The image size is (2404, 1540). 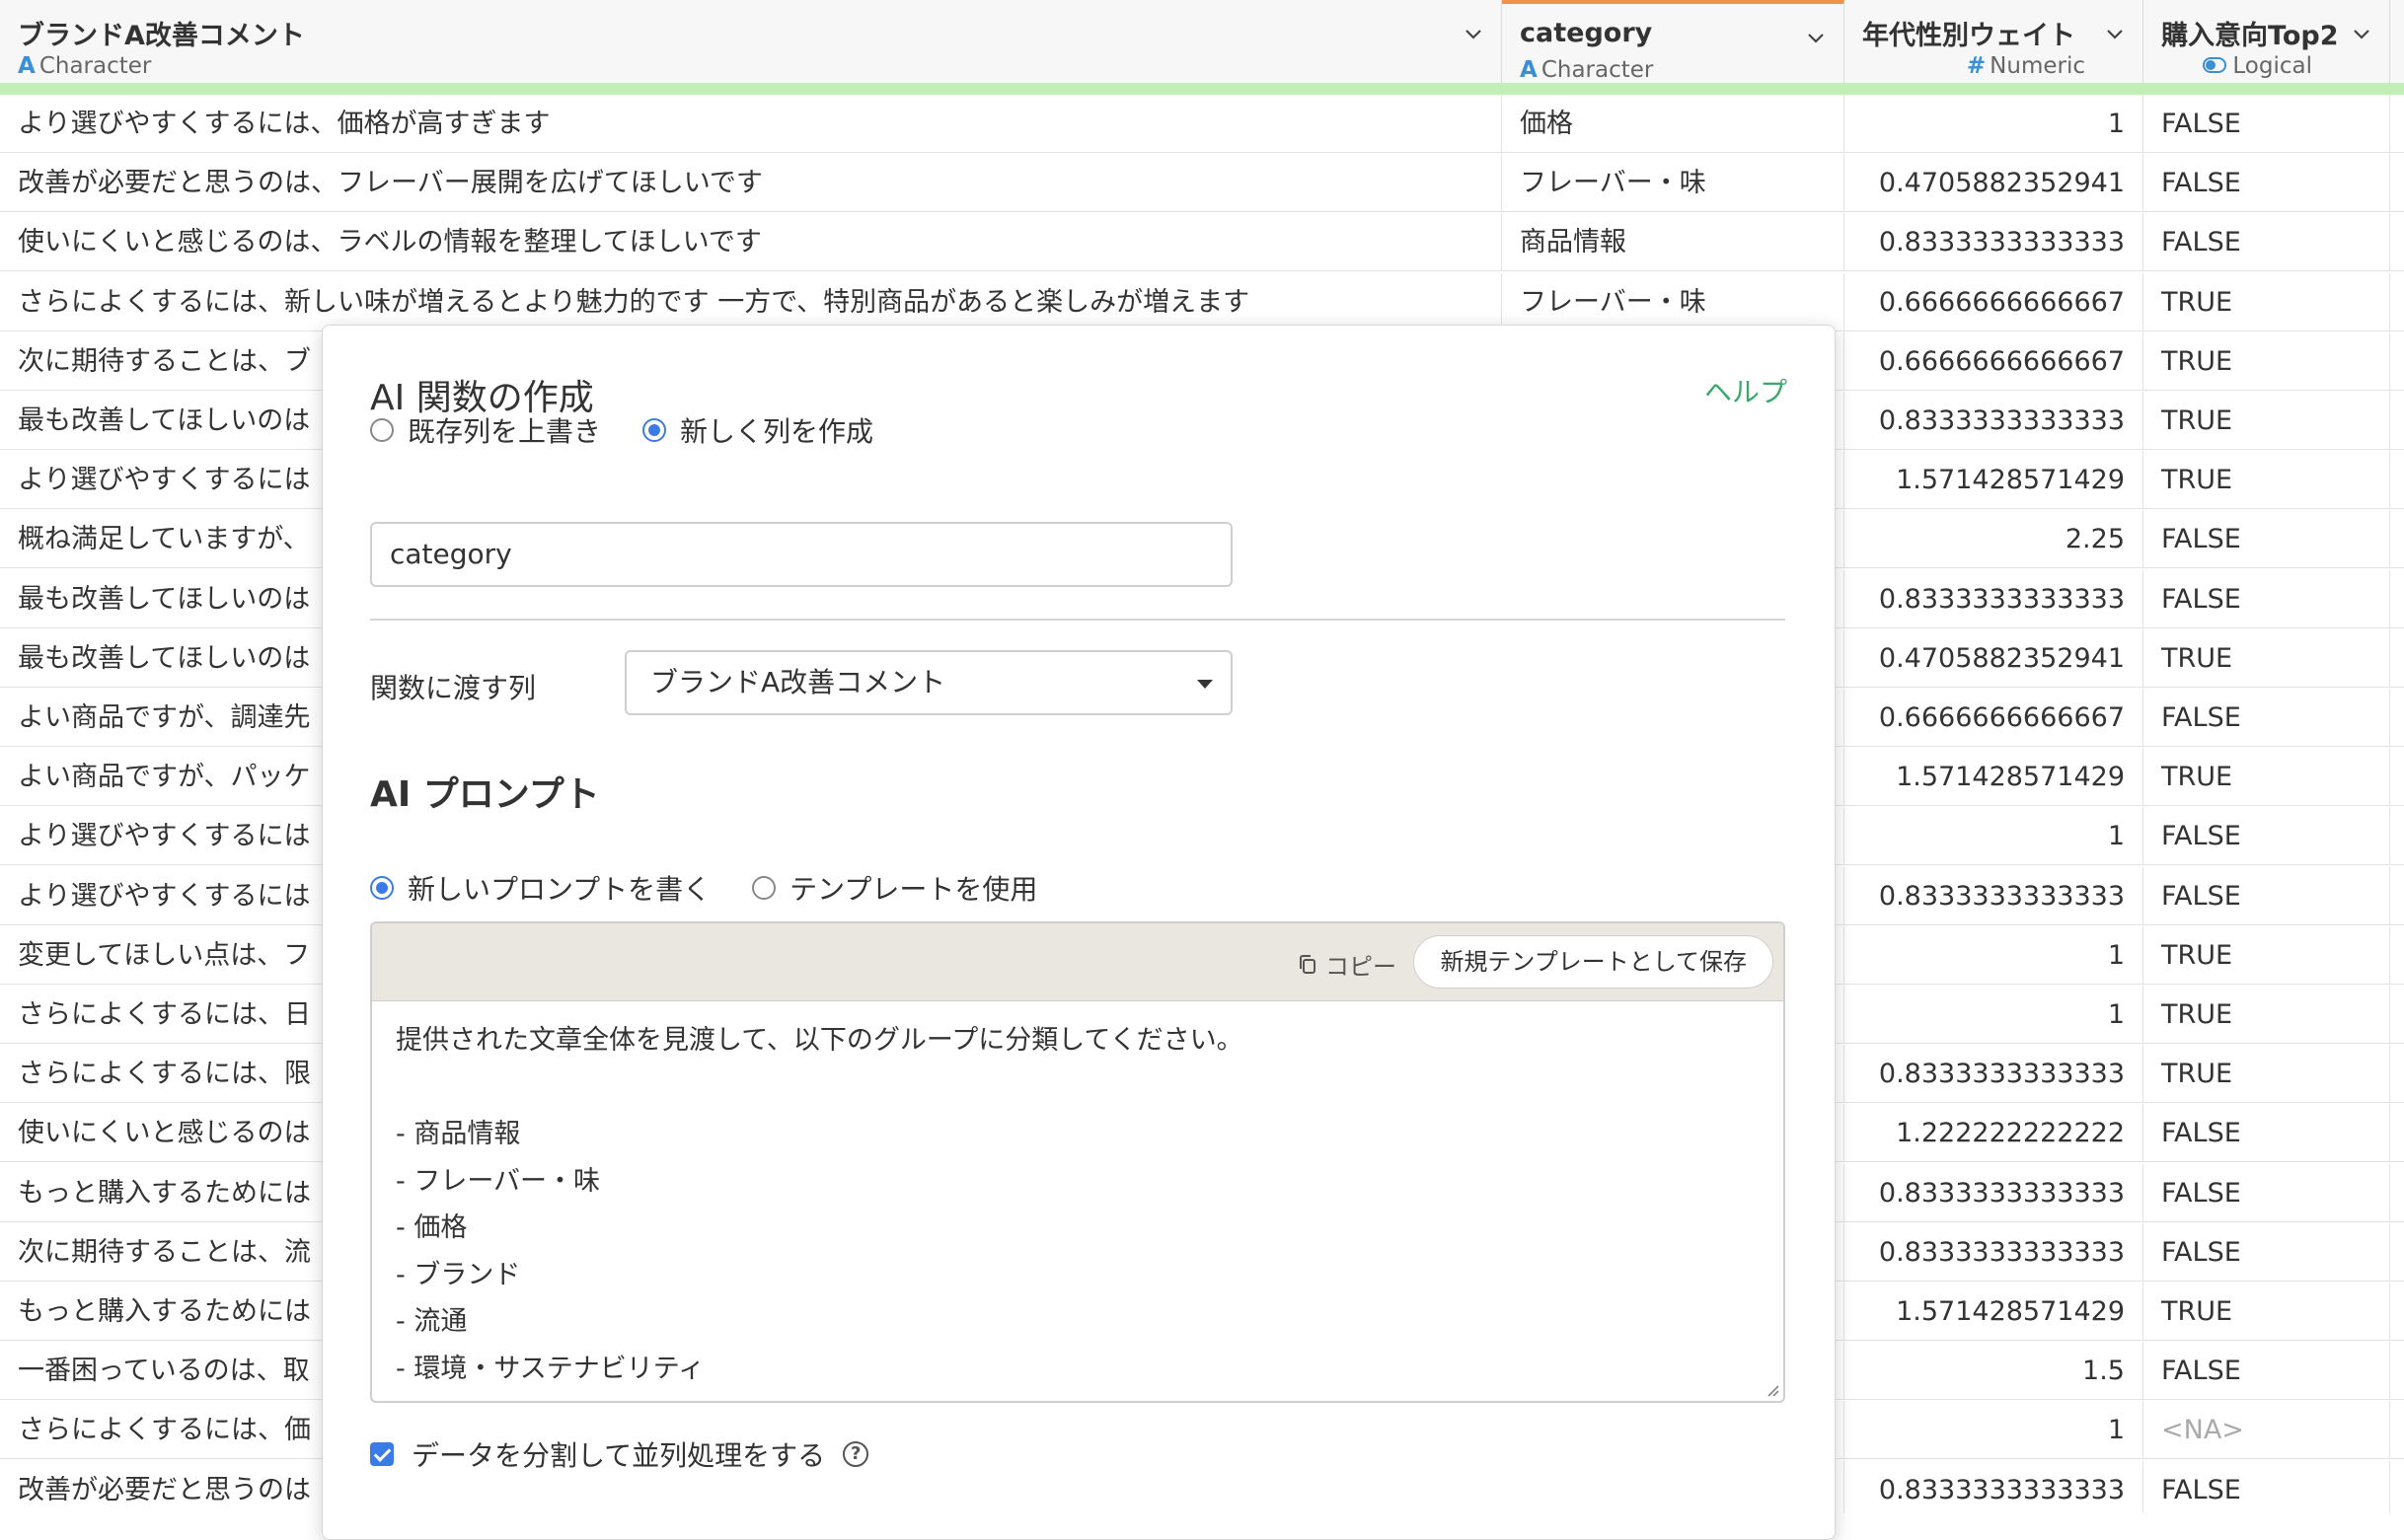 I want to click on parallel-processing-option: データを分割して並列処理をする ?, so click(x=619, y=1454).